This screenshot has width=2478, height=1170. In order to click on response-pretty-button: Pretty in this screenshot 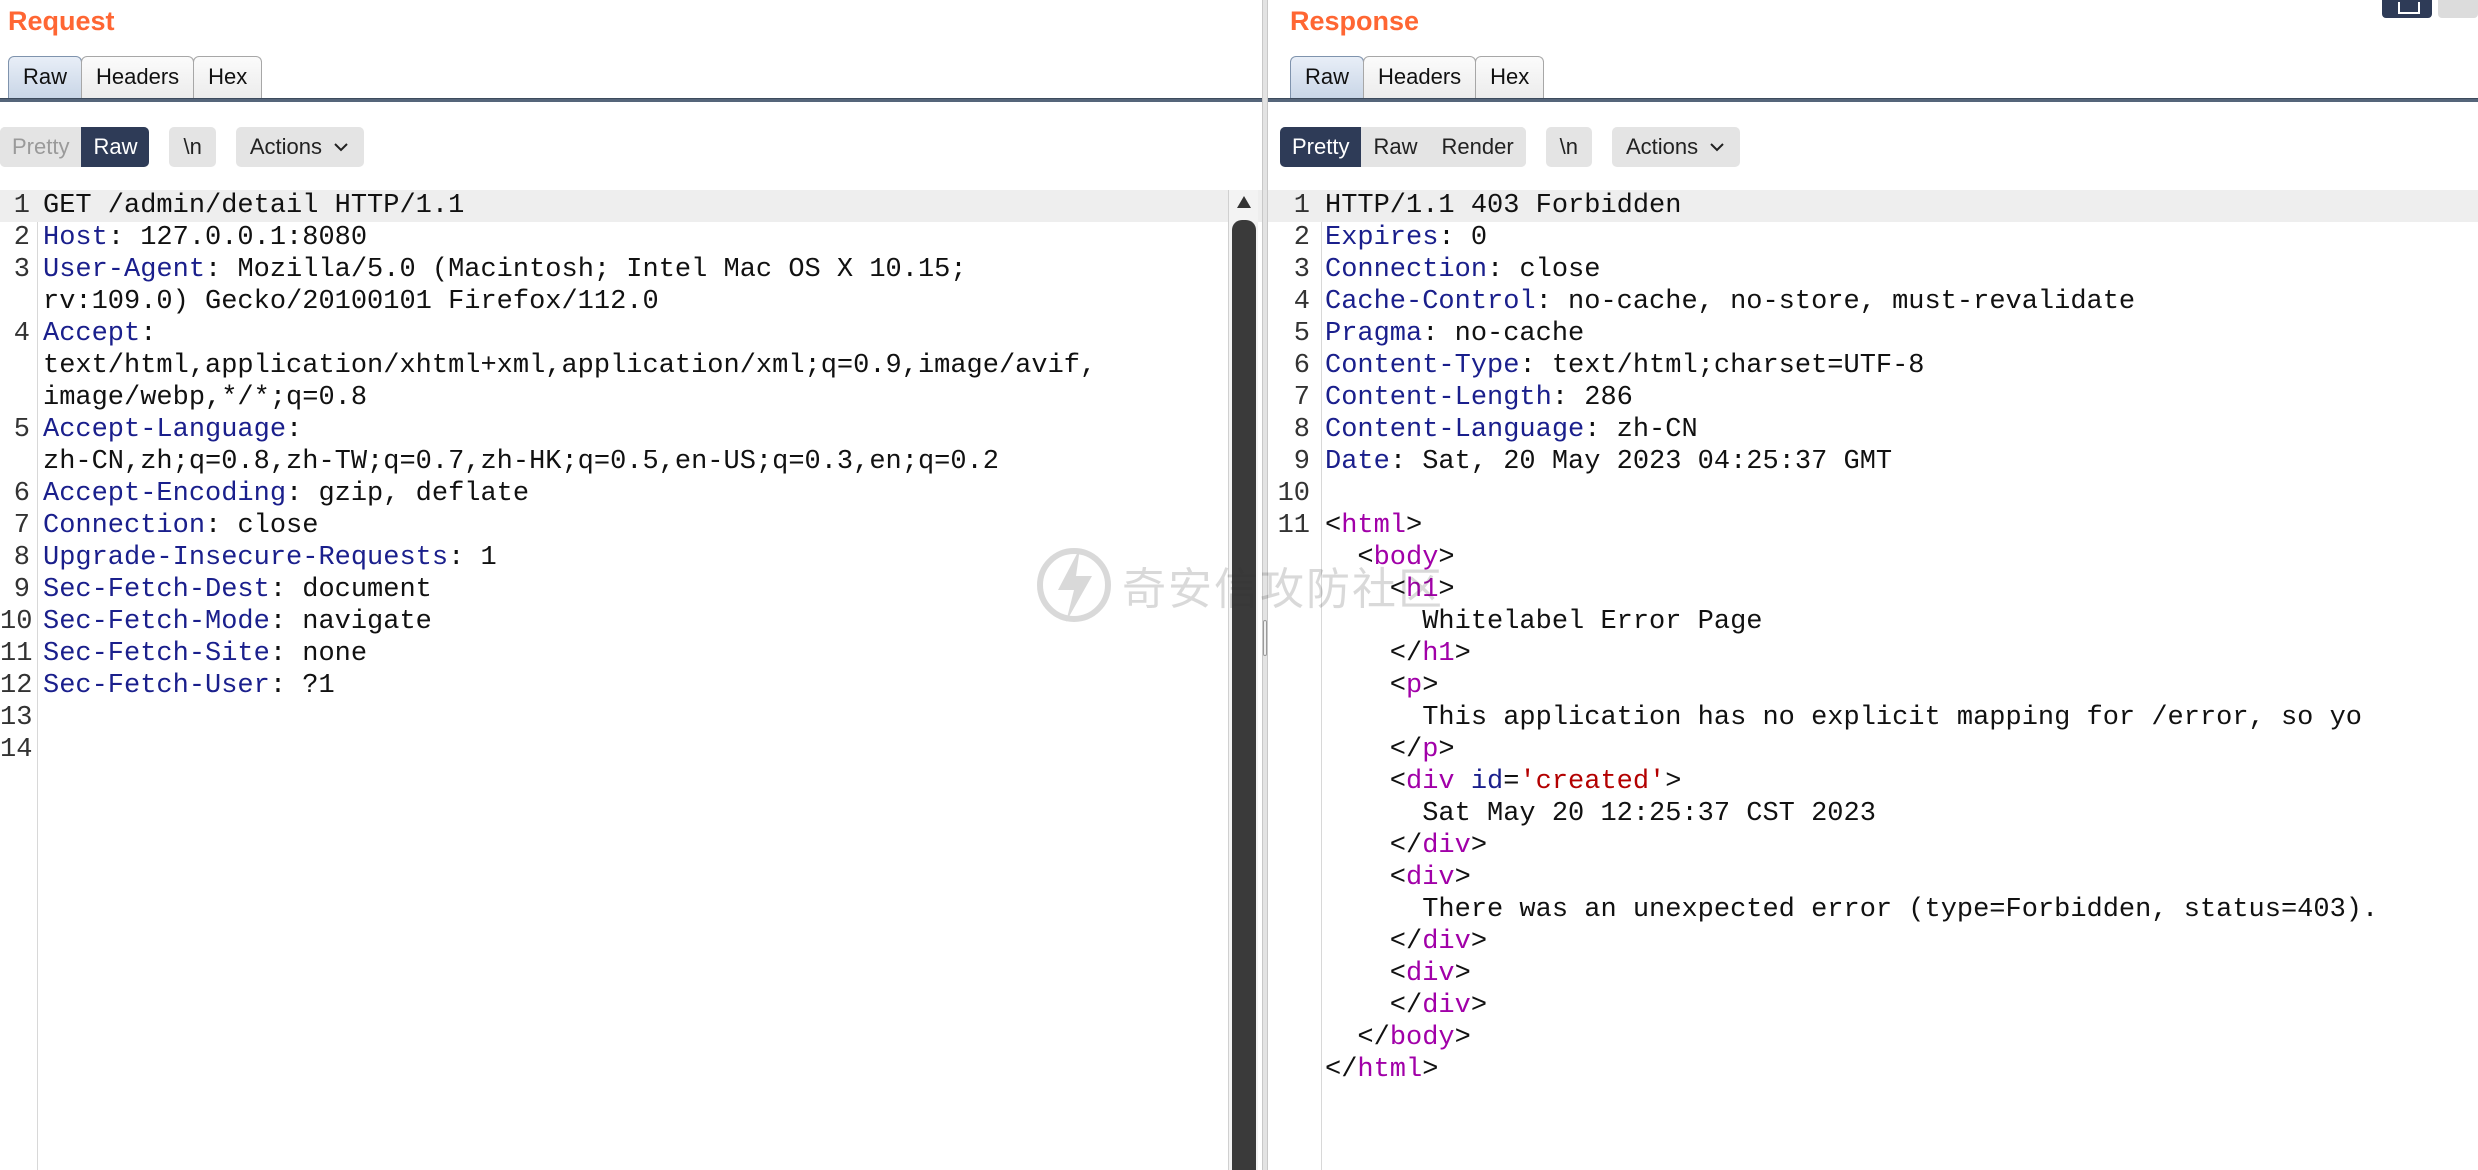, I will do `click(1321, 147)`.